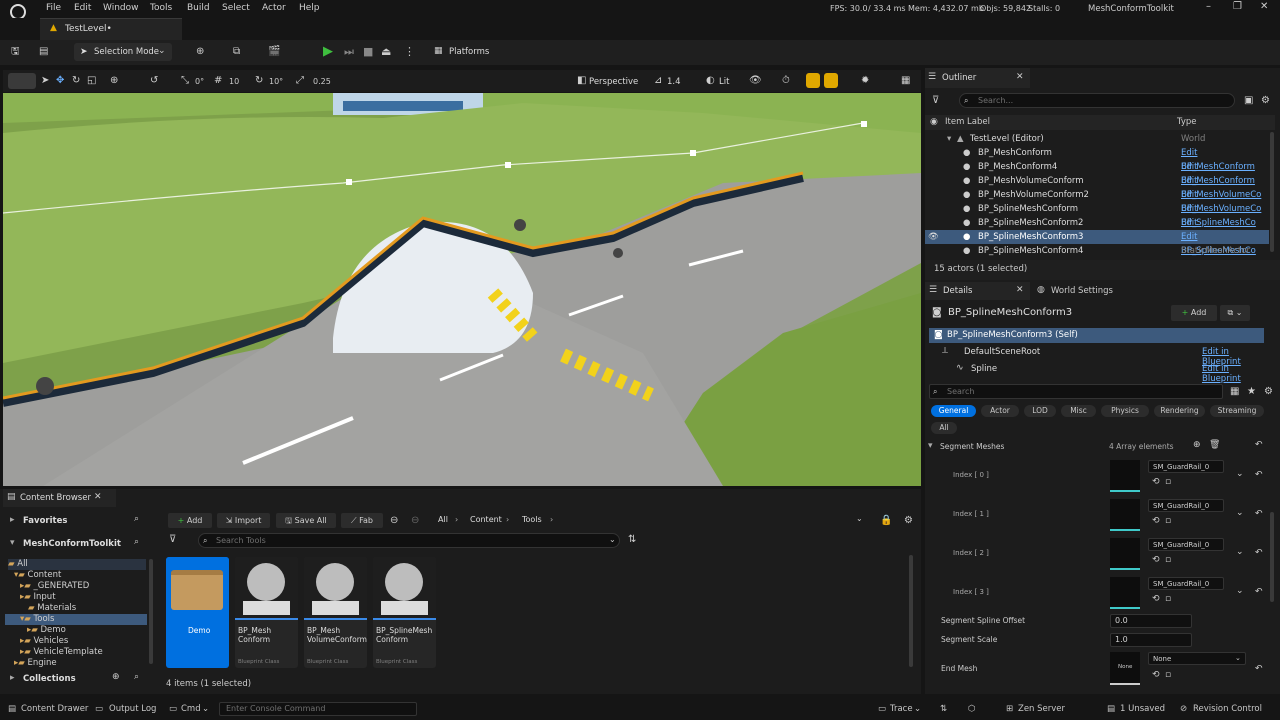 This screenshot has height=720, width=1280. I want to click on details-search-input: ⌕ Search, so click(1076, 391).